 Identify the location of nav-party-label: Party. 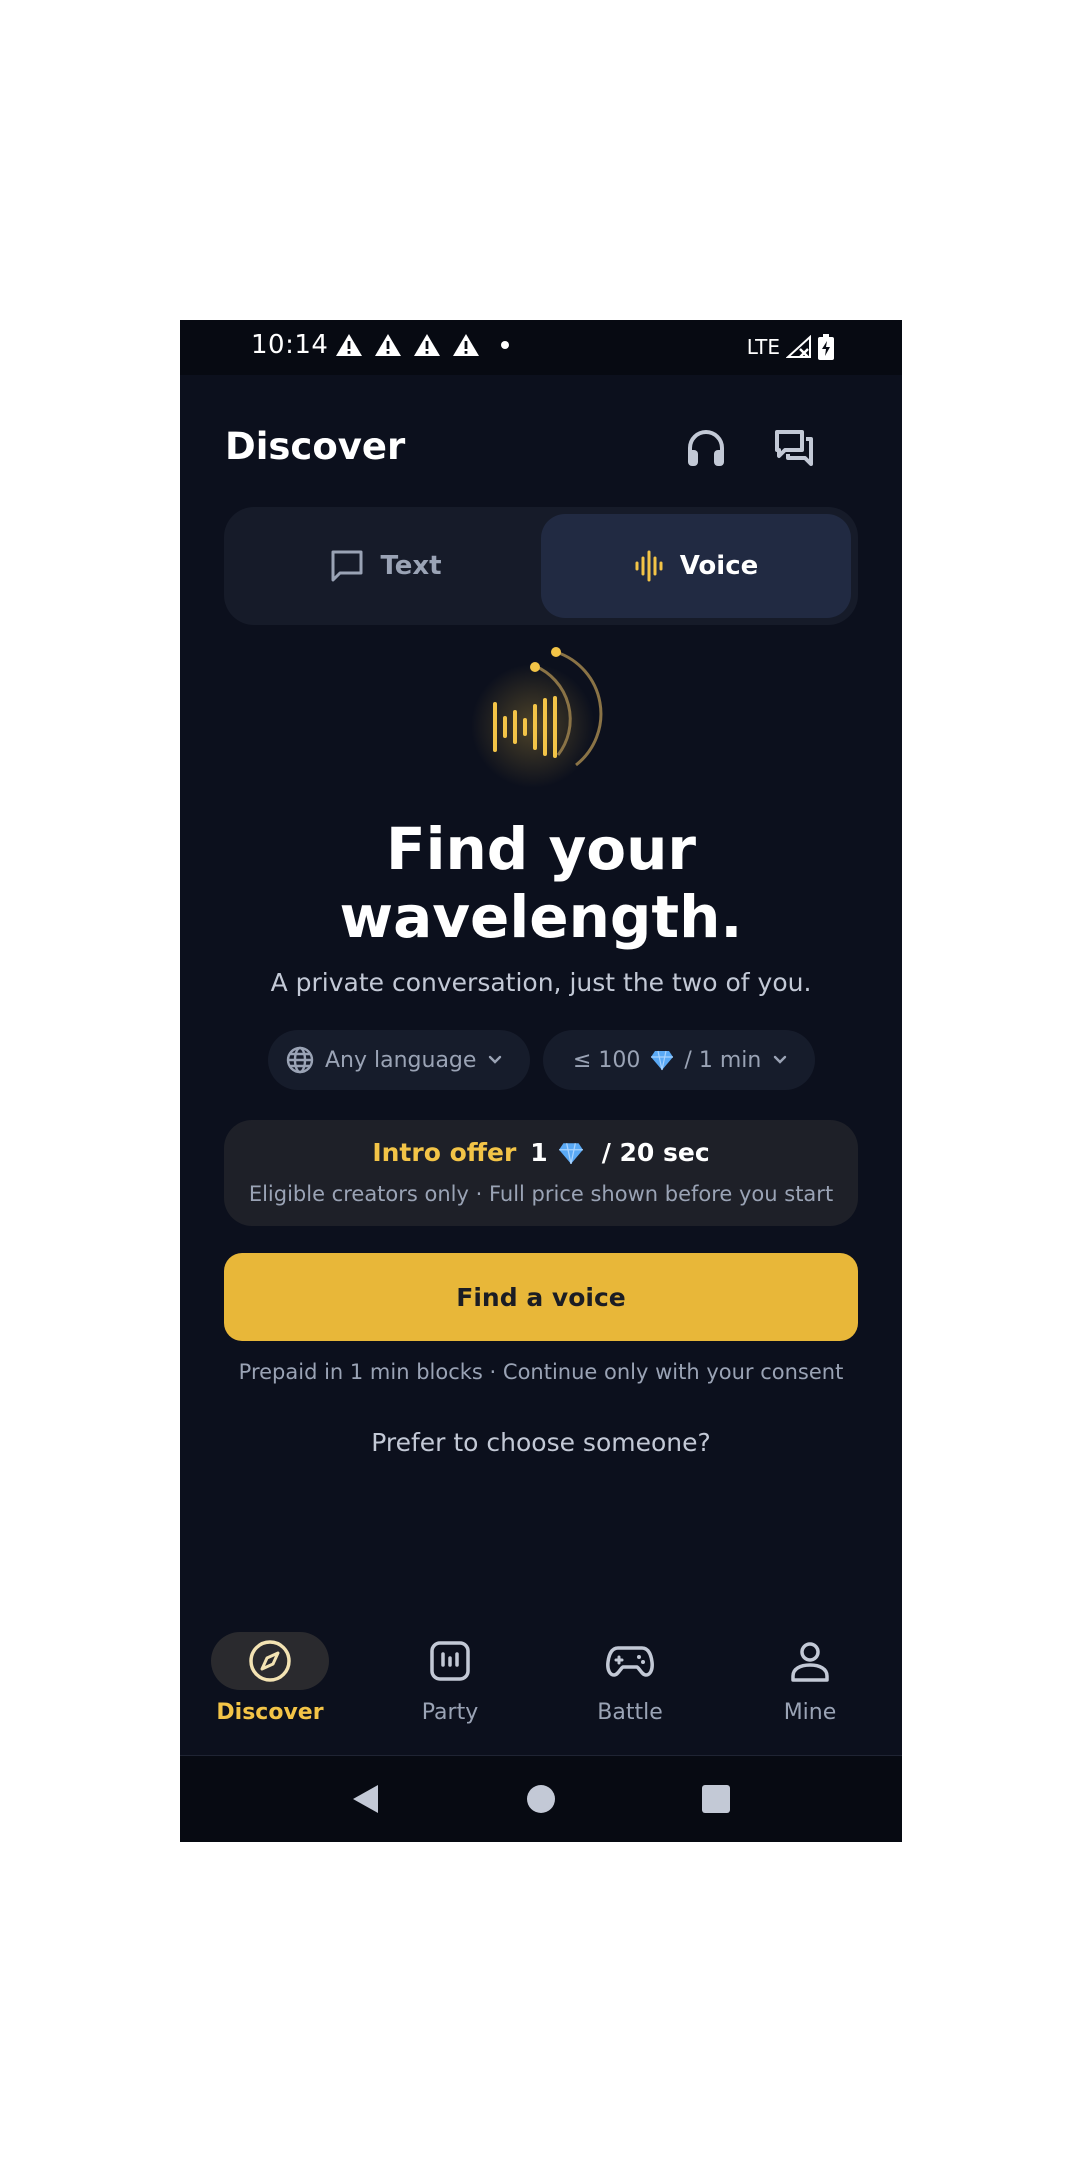
(450, 1712).